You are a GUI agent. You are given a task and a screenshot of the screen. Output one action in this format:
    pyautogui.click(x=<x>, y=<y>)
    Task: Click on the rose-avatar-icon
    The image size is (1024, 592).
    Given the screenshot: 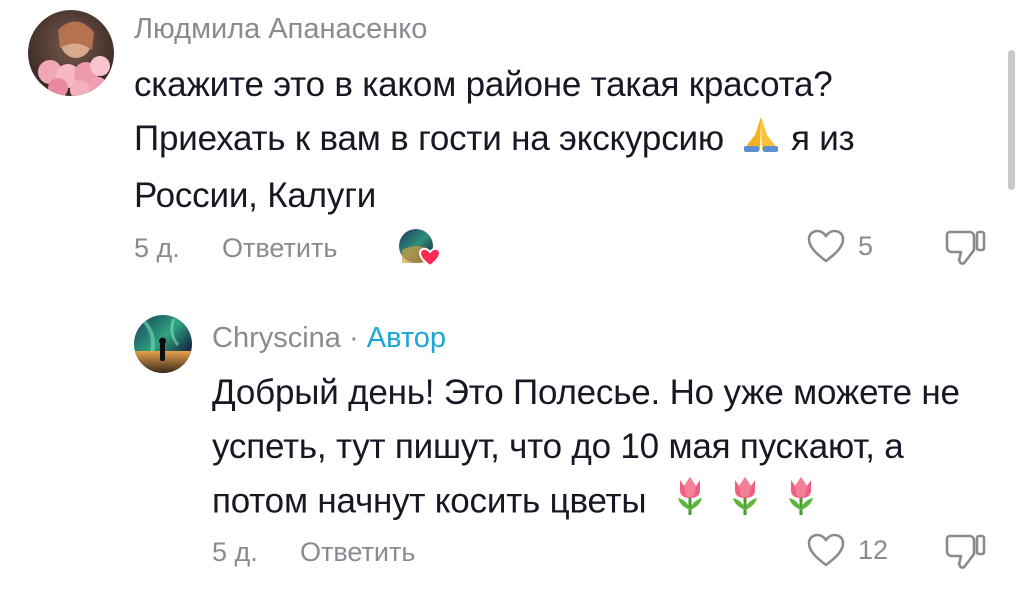 What is the action you would take?
    pyautogui.click(x=71, y=53)
    